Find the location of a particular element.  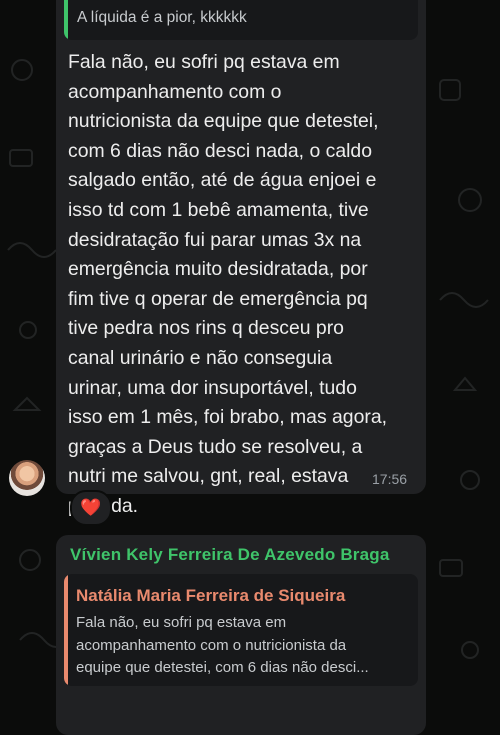

quoted-message-text: A líquida é a pior, kkkkkk is located at coordinates (162, 17).